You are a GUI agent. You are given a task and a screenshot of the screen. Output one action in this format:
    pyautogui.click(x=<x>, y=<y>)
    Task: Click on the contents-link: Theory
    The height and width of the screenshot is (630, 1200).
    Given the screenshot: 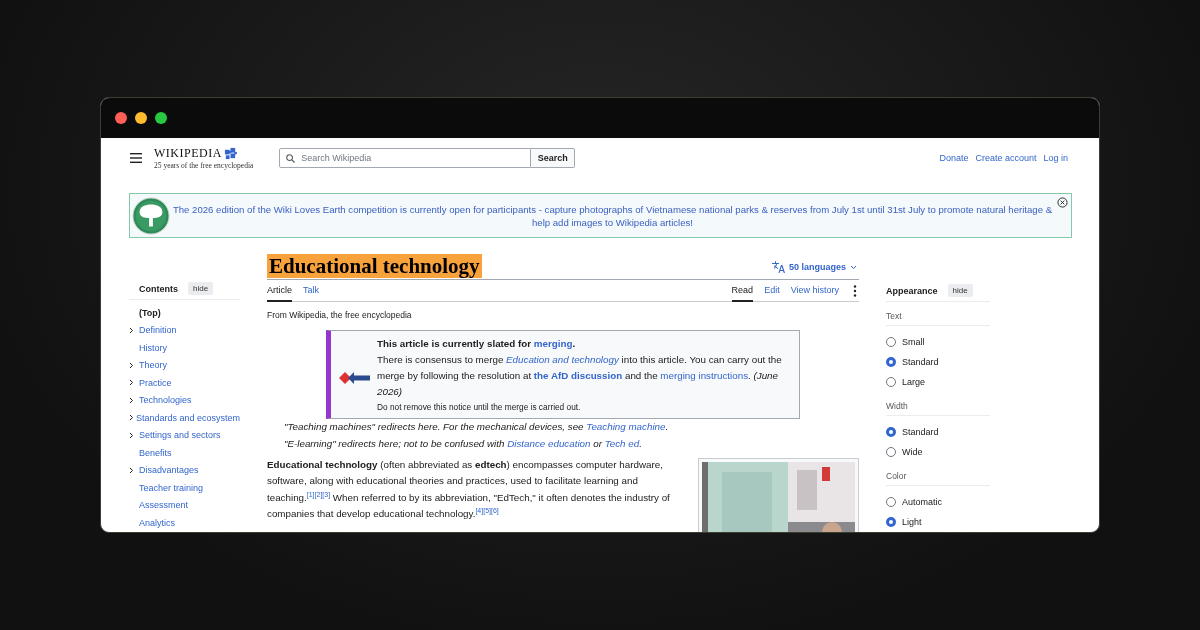 What is the action you would take?
    pyautogui.click(x=153, y=365)
    